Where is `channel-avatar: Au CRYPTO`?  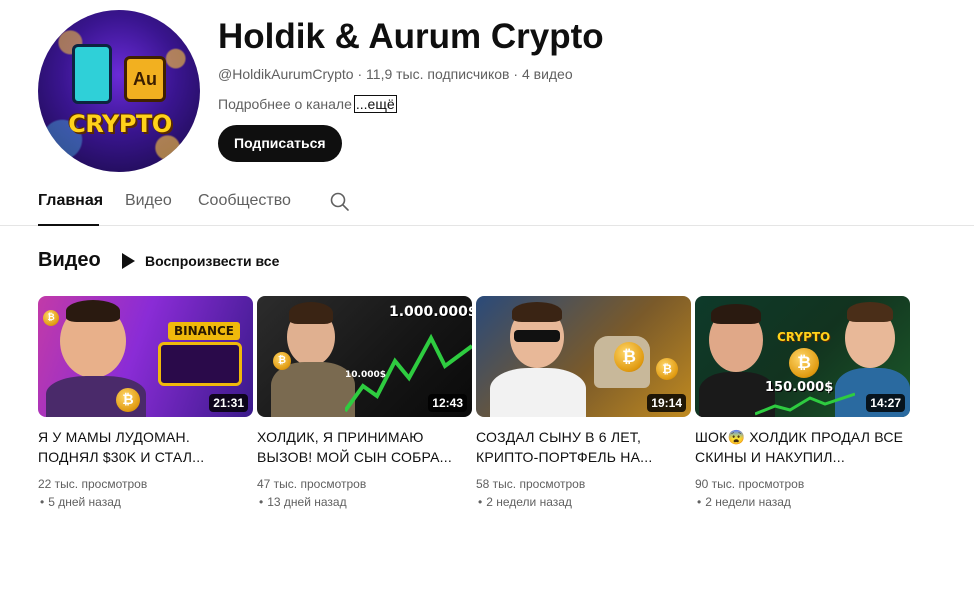 channel-avatar: Au CRYPTO is located at coordinates (119, 91).